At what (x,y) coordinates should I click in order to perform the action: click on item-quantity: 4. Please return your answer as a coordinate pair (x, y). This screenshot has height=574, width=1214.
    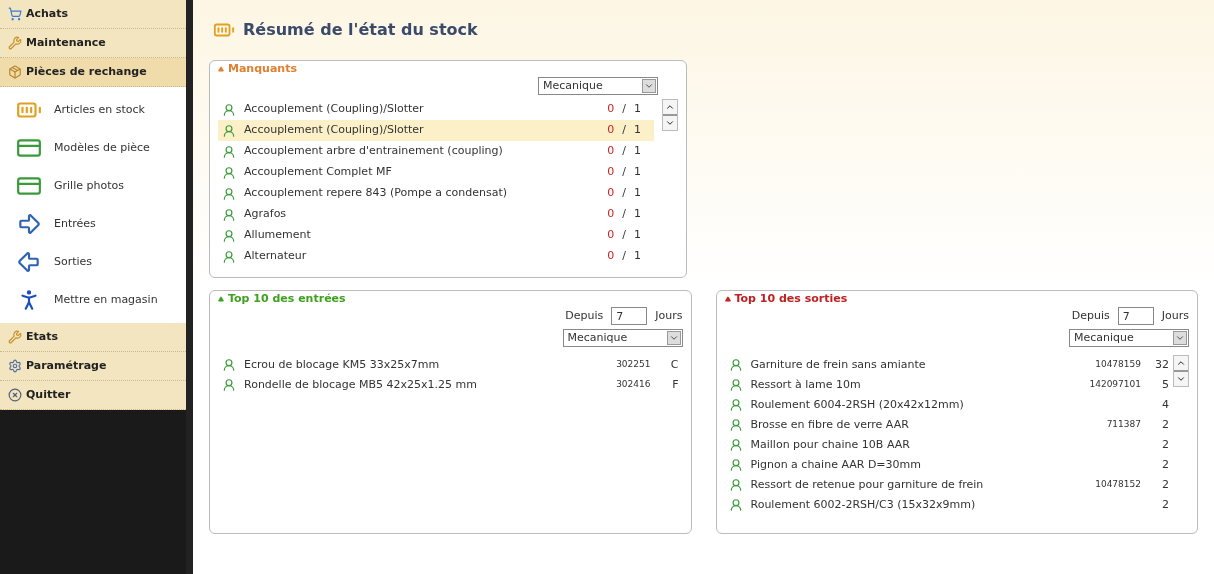
    Looking at the image, I should click on (1165, 404).